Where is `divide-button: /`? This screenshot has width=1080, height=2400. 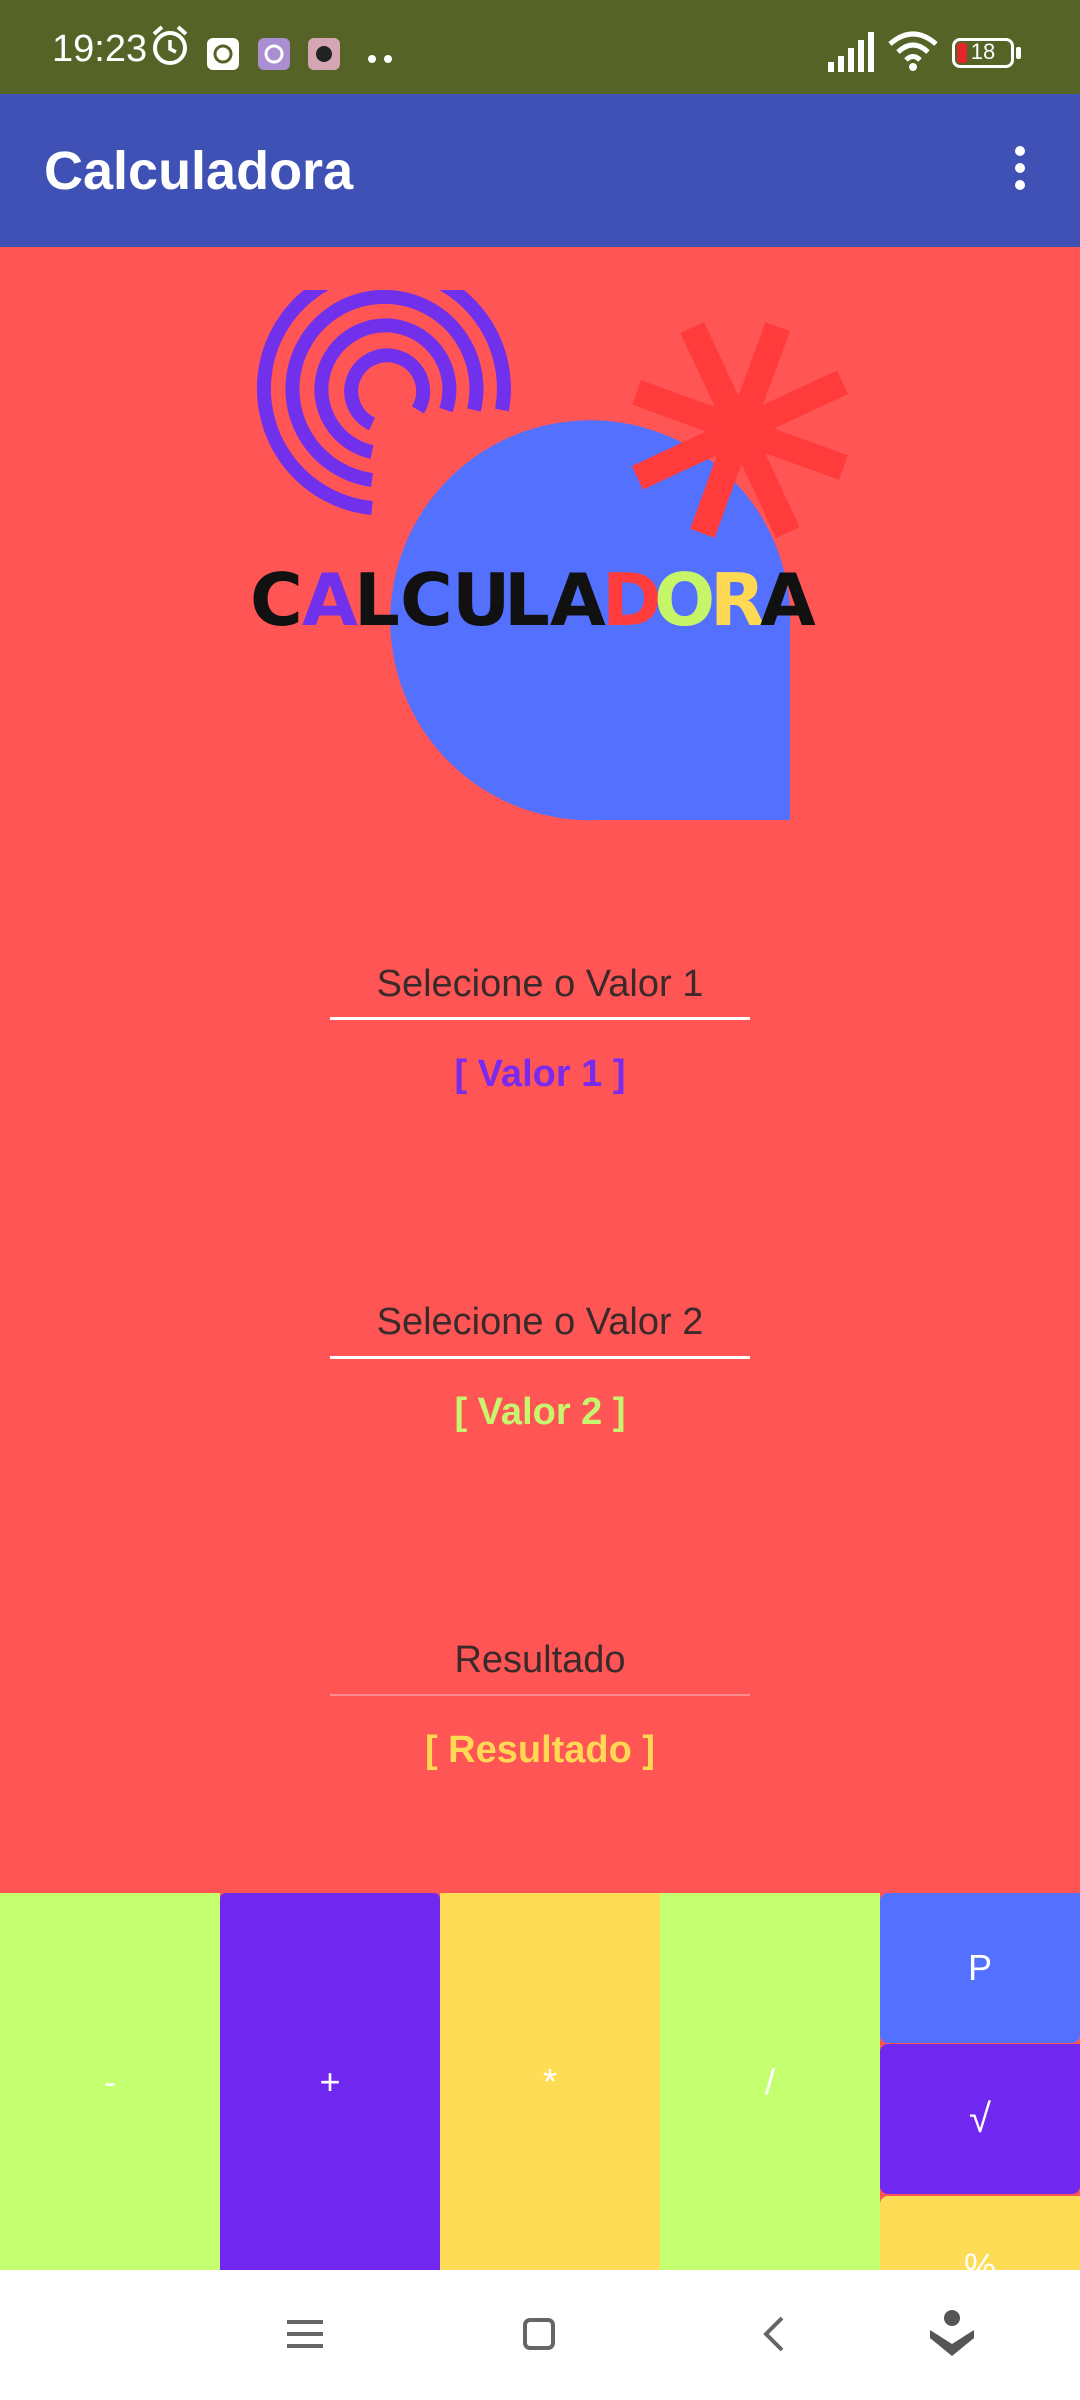 divide-button: / is located at coordinates (770, 2081).